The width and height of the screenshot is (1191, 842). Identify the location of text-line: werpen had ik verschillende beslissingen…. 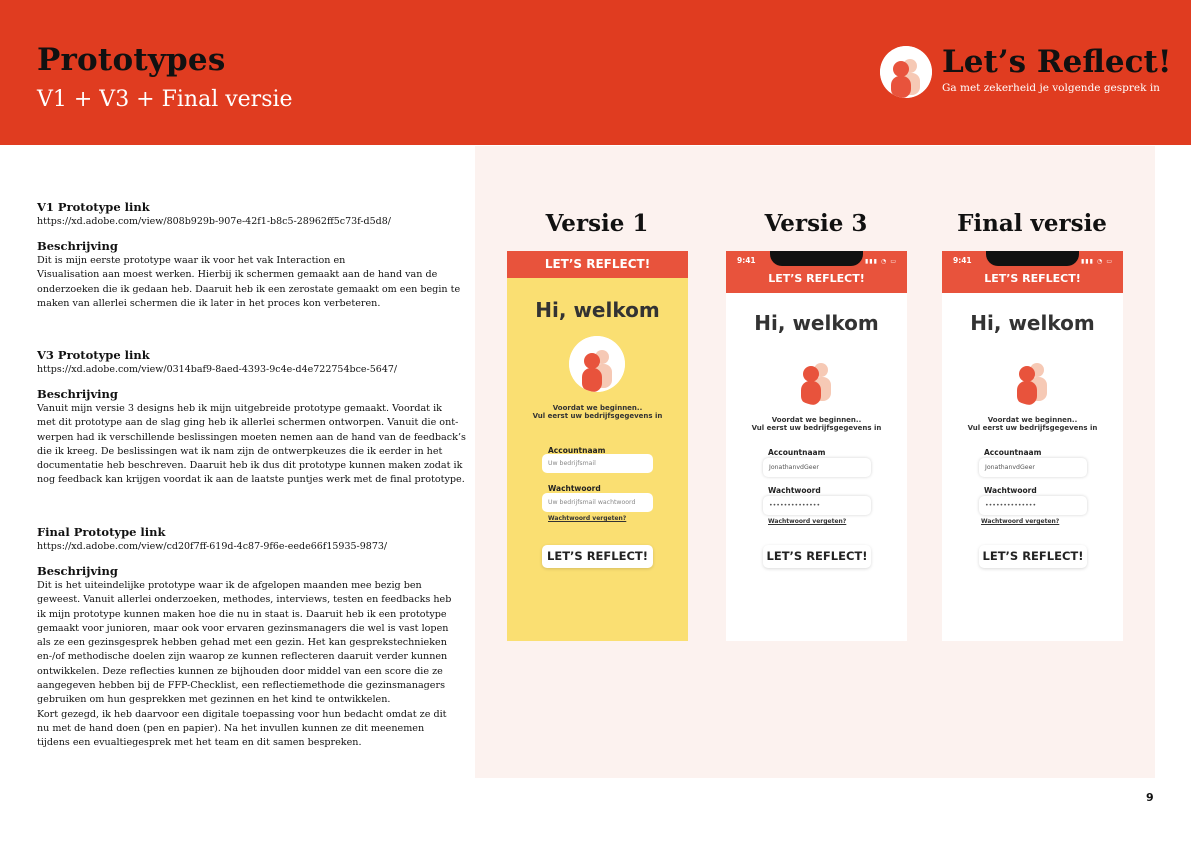
(251, 437).